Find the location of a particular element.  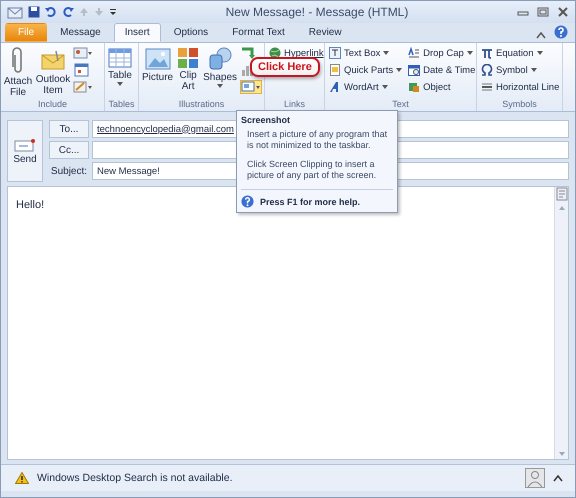

group-label: Text is located at coordinates (400, 105).